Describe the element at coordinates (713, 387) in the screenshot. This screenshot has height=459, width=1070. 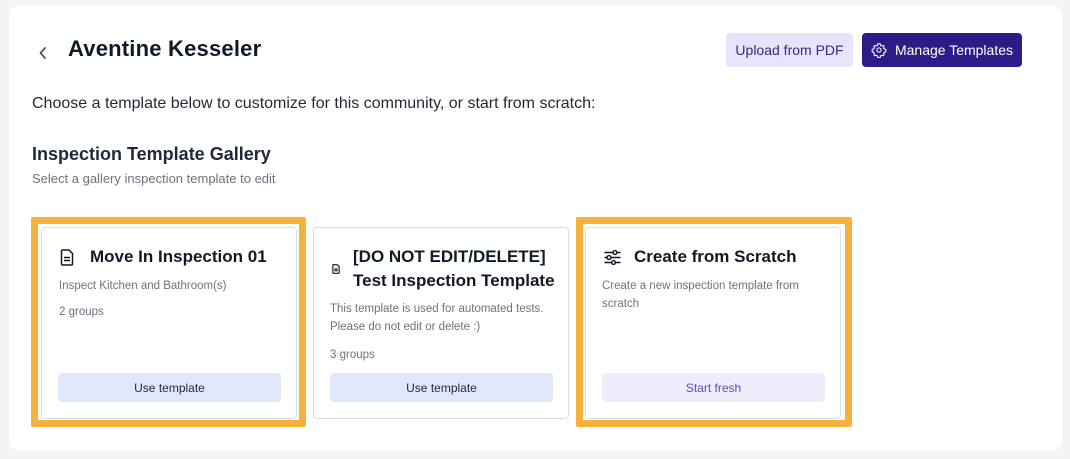
I see `start-fresh-button: Start fresh` at that location.